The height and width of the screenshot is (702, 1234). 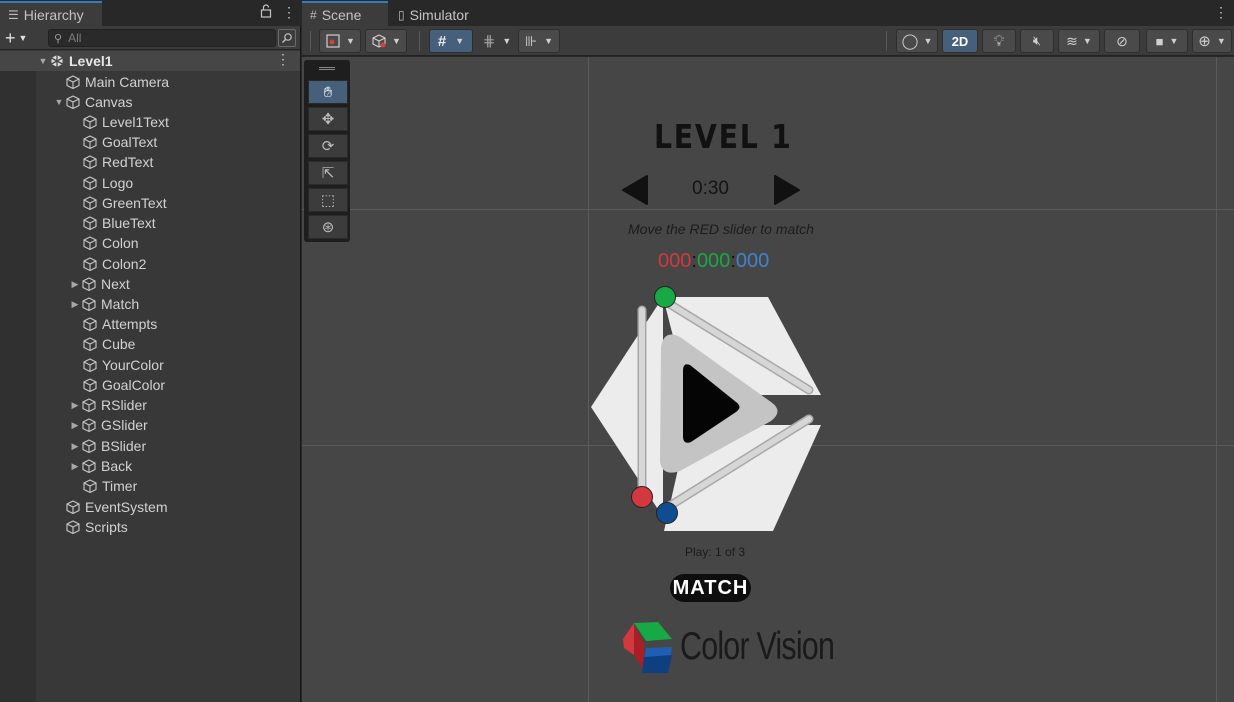 I want to click on shading-mode-dropdown: ◯ ▼, so click(x=917, y=41).